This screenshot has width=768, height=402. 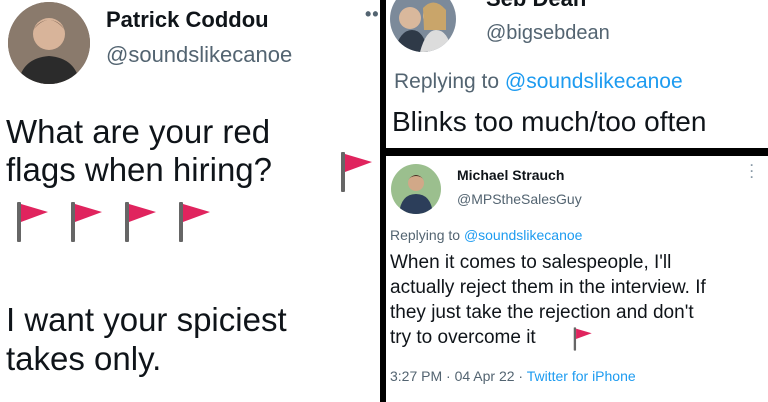 What do you see at coordinates (531, 262) in the screenshot?
I see `tweet-line: When it comes to salespeople, I'll` at bounding box center [531, 262].